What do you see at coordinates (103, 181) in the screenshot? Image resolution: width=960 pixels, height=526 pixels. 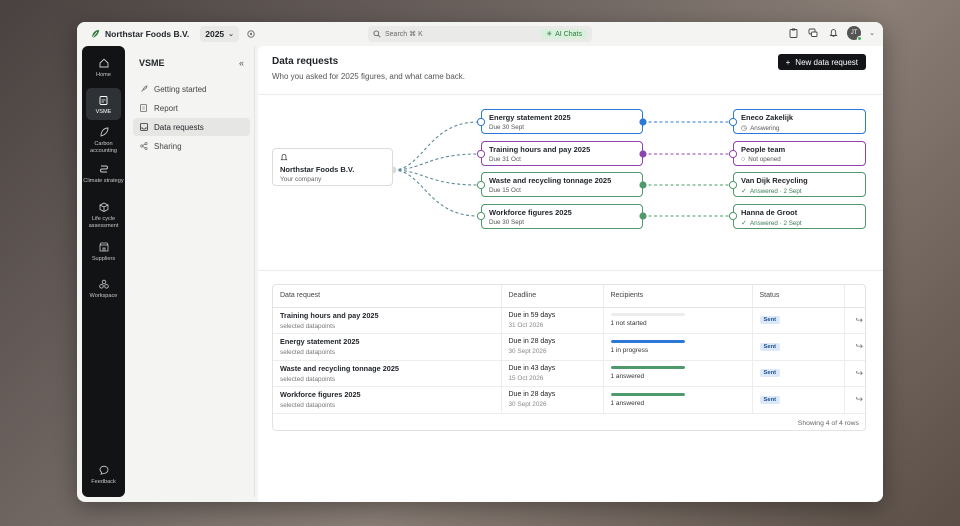 I see `rail-item-label: Climate strategy` at bounding box center [103, 181].